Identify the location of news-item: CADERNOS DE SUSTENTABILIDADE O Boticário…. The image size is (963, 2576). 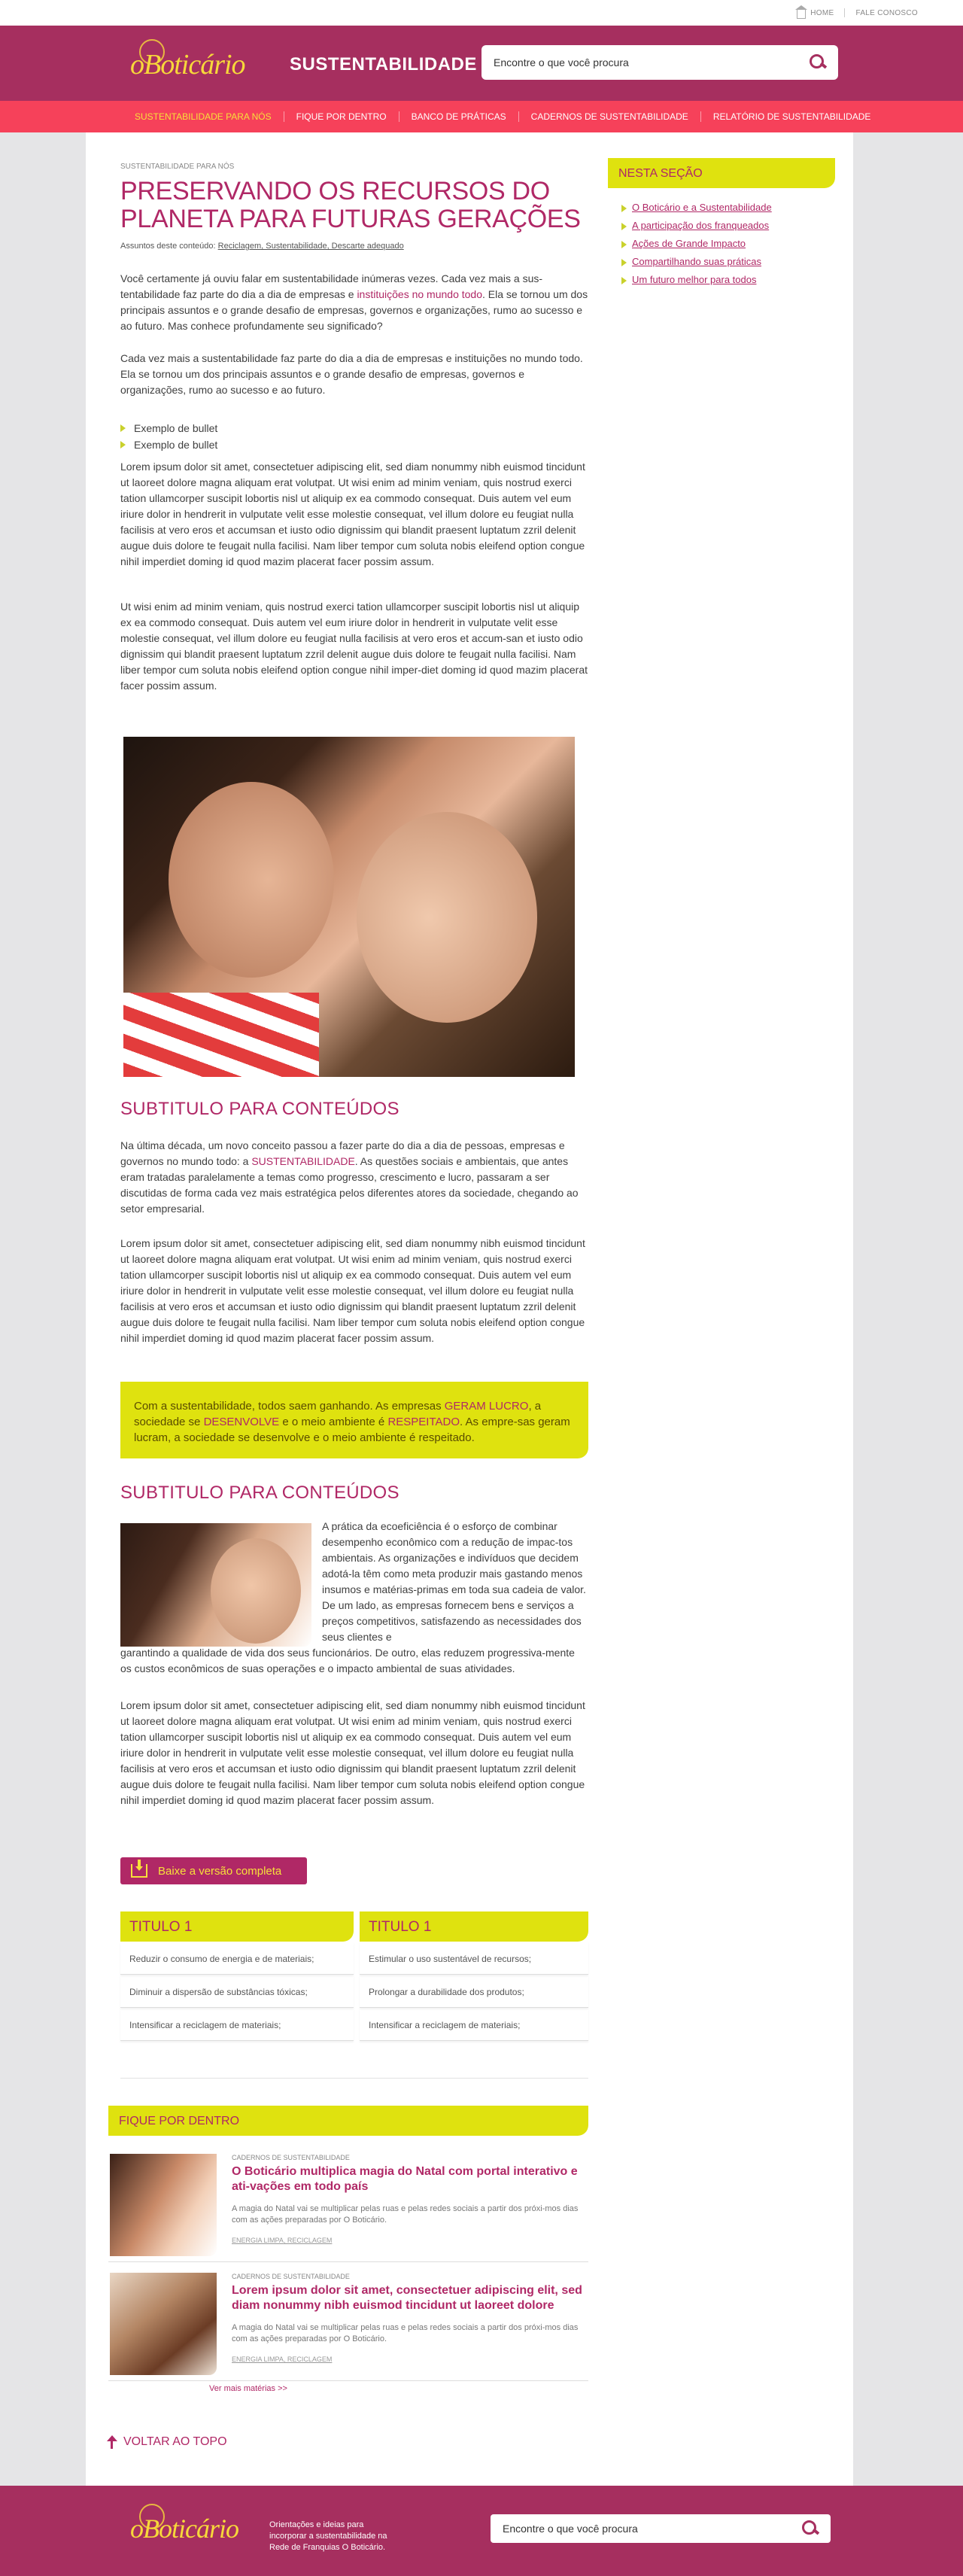
(348, 2208).